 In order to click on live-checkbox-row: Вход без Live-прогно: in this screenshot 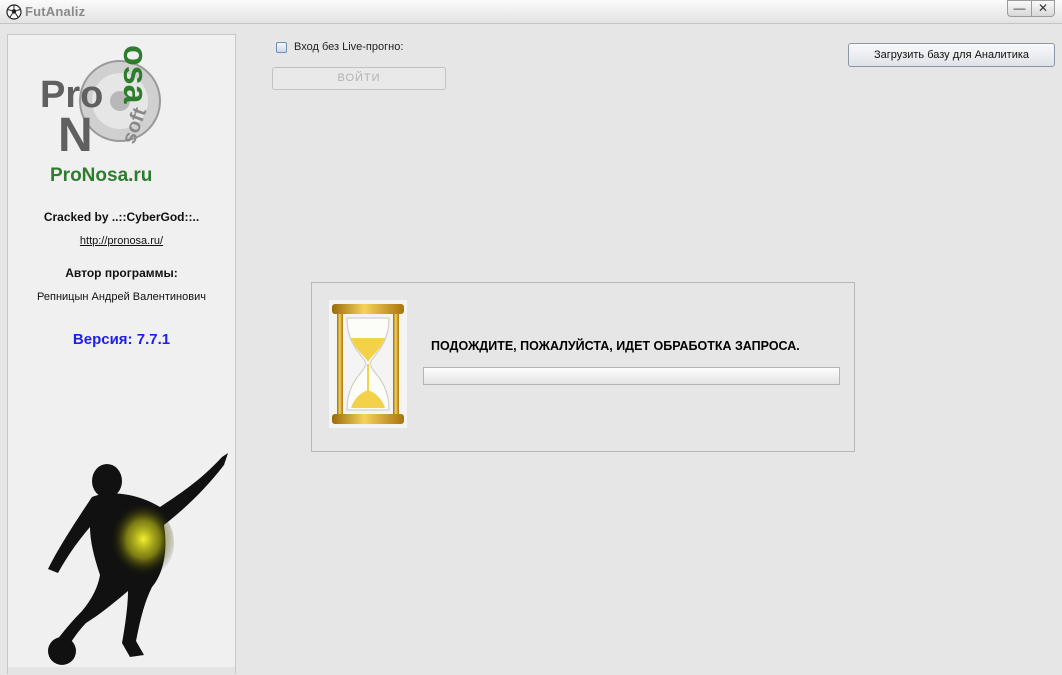, I will do `click(339, 47)`.